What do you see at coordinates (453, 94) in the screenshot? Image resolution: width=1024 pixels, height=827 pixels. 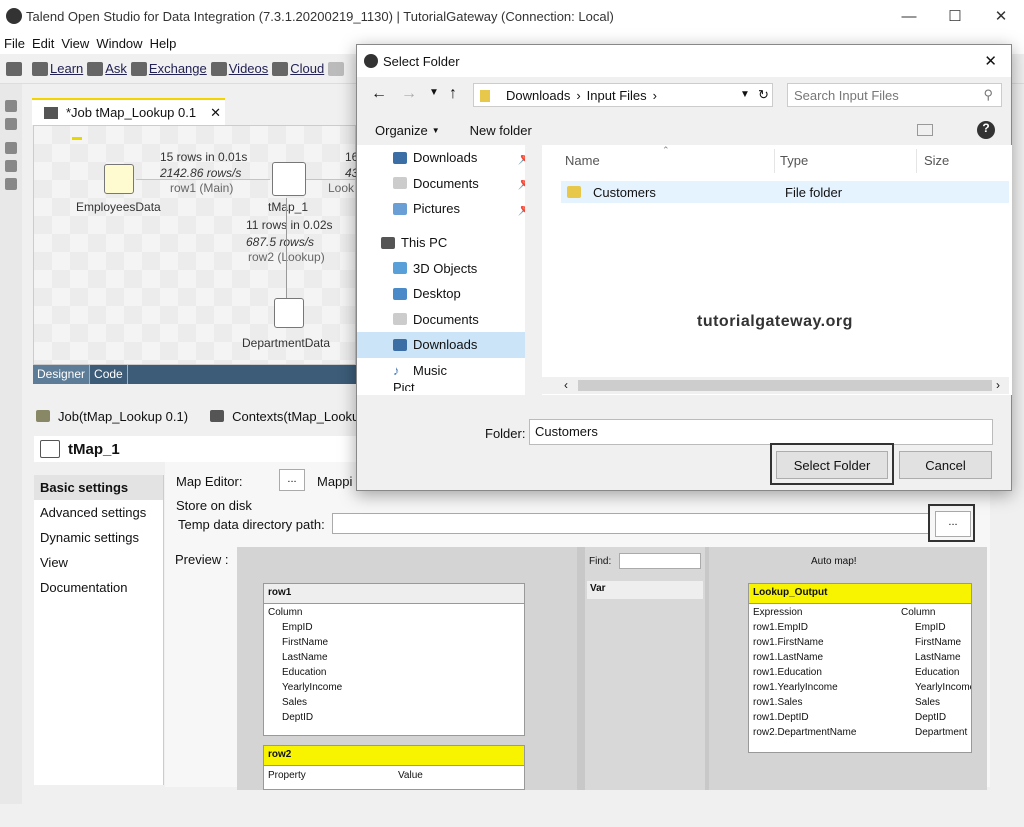 I see `up-icon: ↑` at bounding box center [453, 94].